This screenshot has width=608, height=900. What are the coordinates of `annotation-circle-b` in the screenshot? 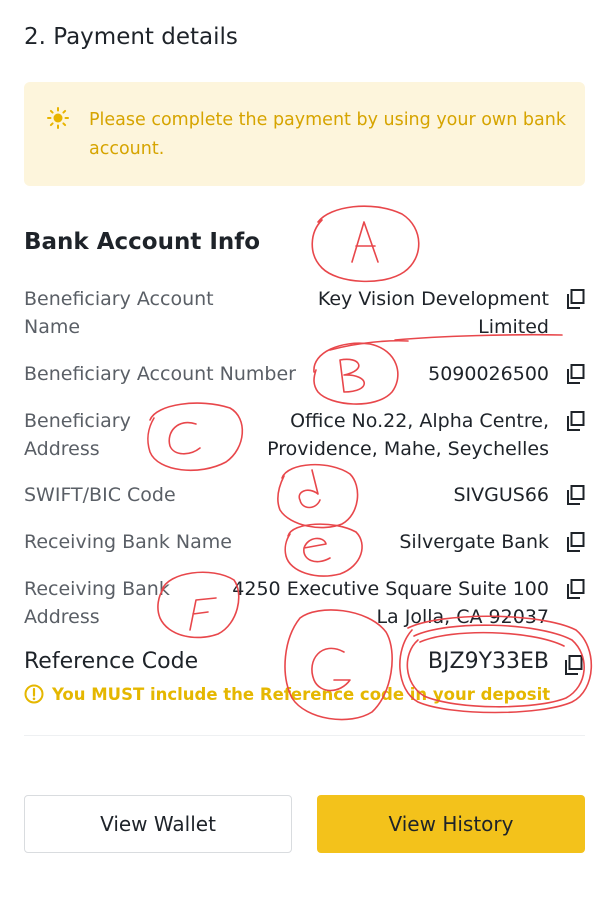 It's located at (356, 373).